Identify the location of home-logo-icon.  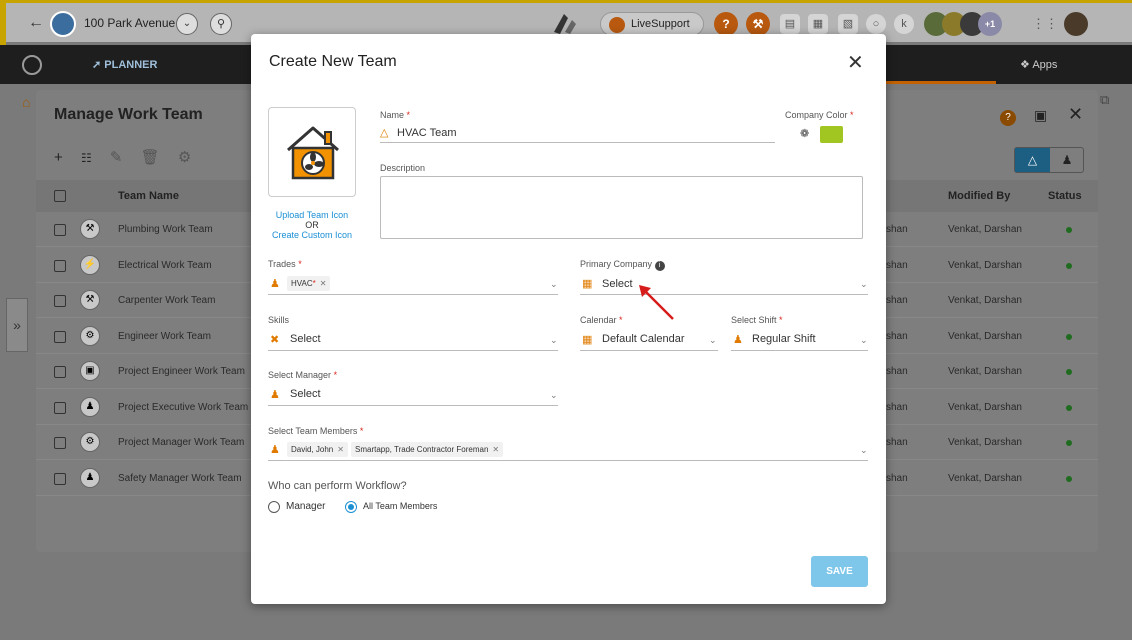
(32, 65).